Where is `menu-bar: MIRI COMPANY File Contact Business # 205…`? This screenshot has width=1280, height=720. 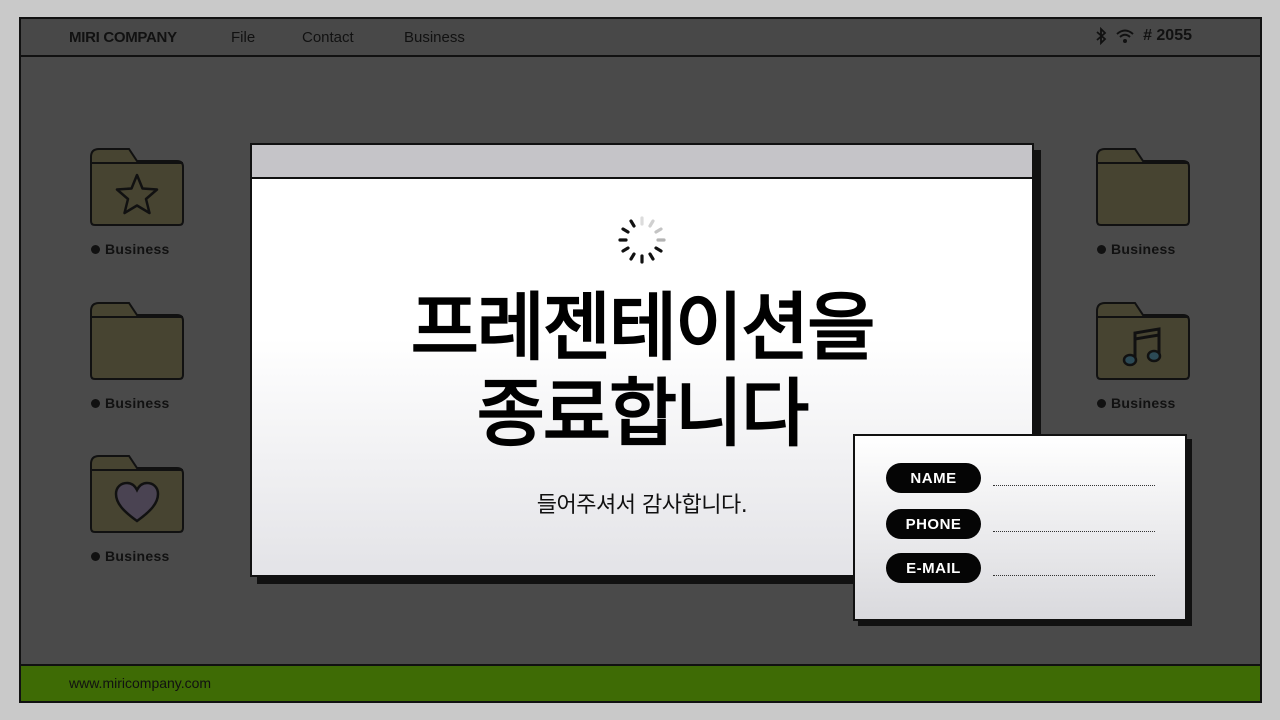
menu-bar: MIRI COMPANY File Contact Business # 205… is located at coordinates (640, 38).